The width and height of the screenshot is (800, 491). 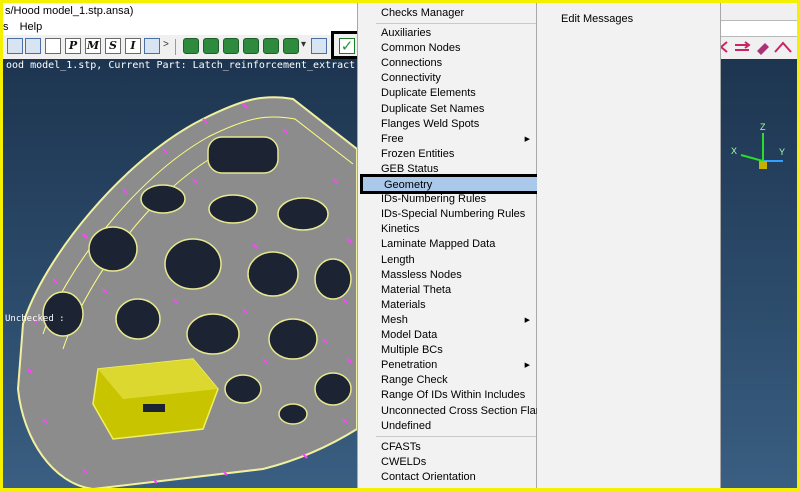 What do you see at coordinates (152, 46) in the screenshot?
I see `window-tool-icon` at bounding box center [152, 46].